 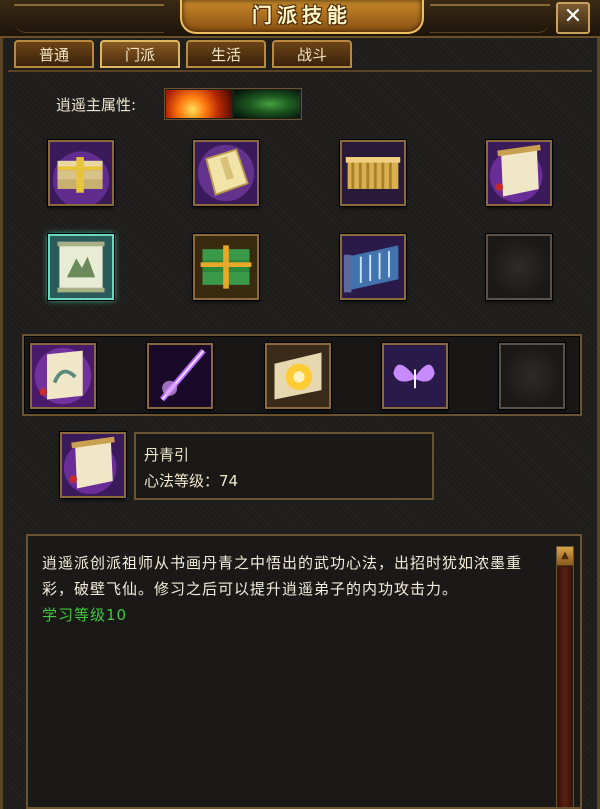 I want to click on tab-life: 生活, so click(x=226, y=54).